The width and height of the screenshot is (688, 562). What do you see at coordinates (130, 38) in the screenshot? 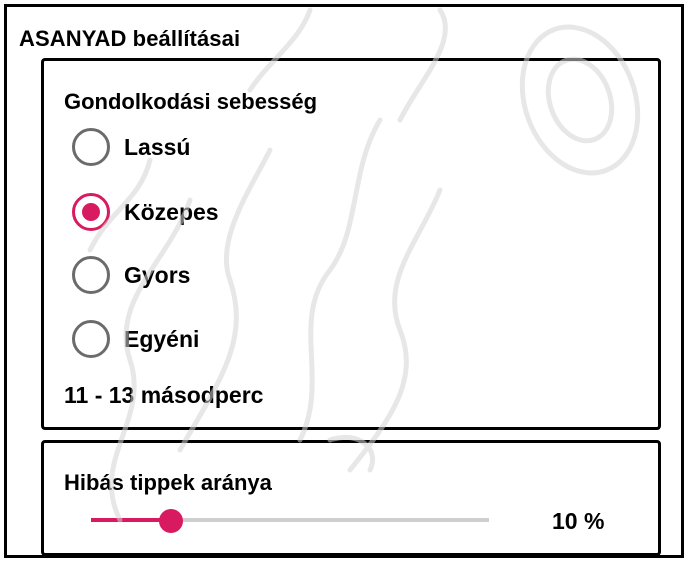
I see `page-title: ASANYAD beállításai` at bounding box center [130, 38].